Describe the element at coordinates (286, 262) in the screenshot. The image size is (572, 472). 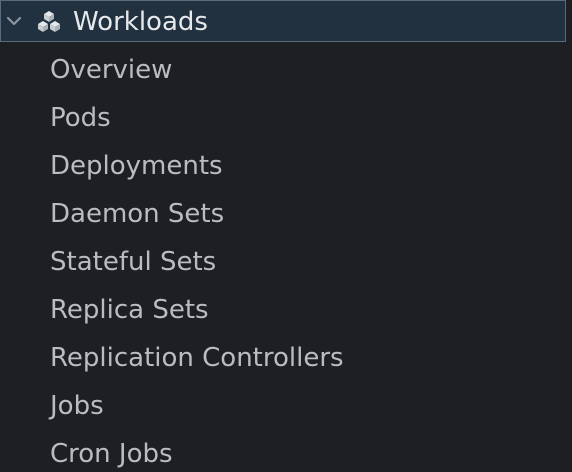
I see `sidebar-item-stateful-sets: Stateful Sets` at that location.